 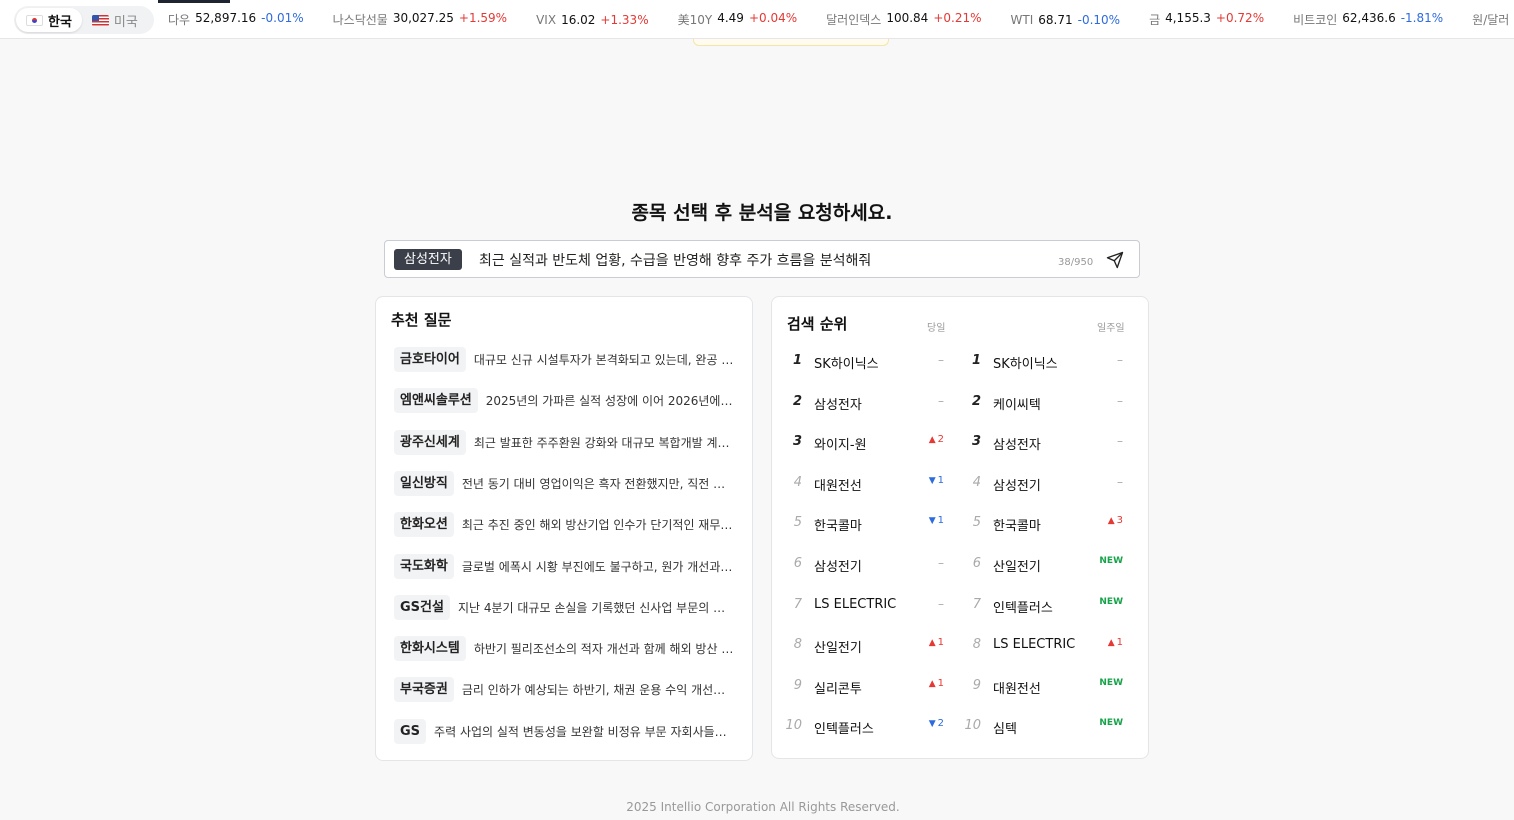 I want to click on stock-name: 인텍플러스, so click(x=1023, y=608).